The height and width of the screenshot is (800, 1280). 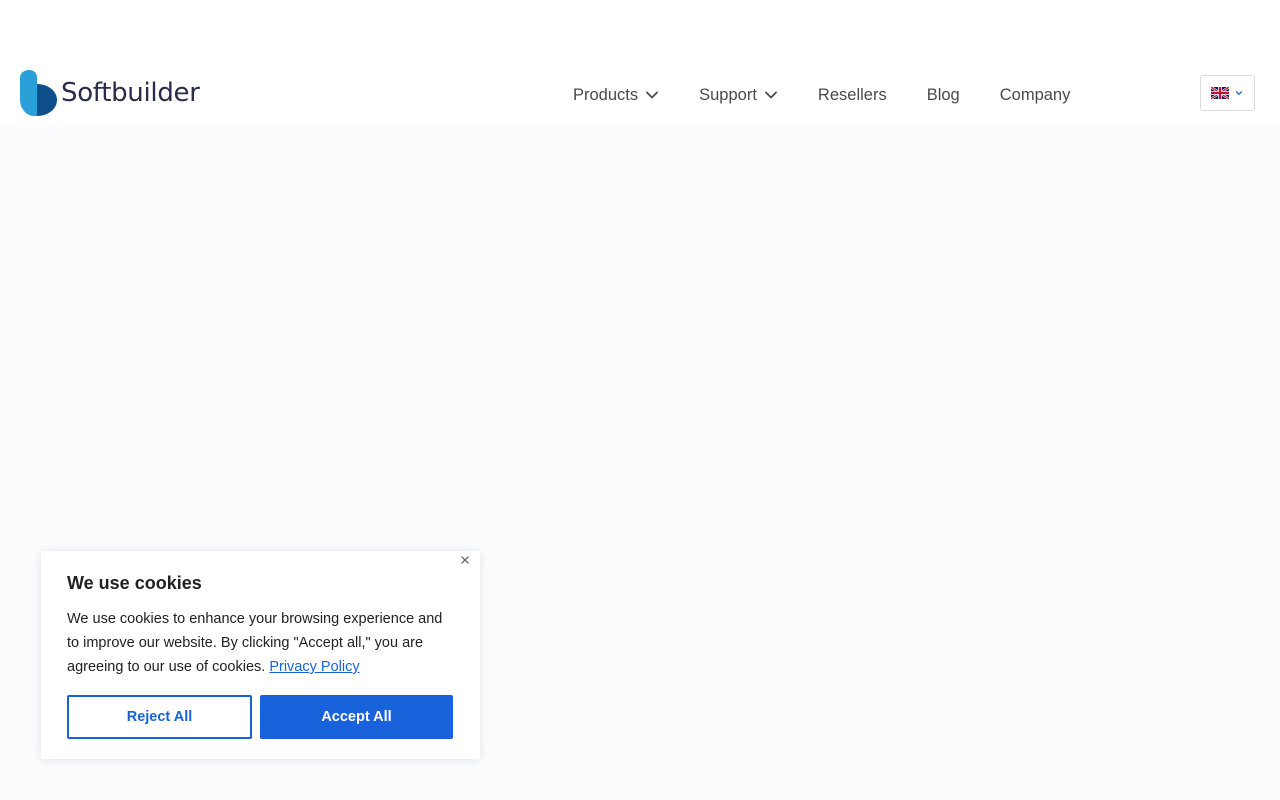 I want to click on softbuilder-logo-icon, so click(x=38, y=93).